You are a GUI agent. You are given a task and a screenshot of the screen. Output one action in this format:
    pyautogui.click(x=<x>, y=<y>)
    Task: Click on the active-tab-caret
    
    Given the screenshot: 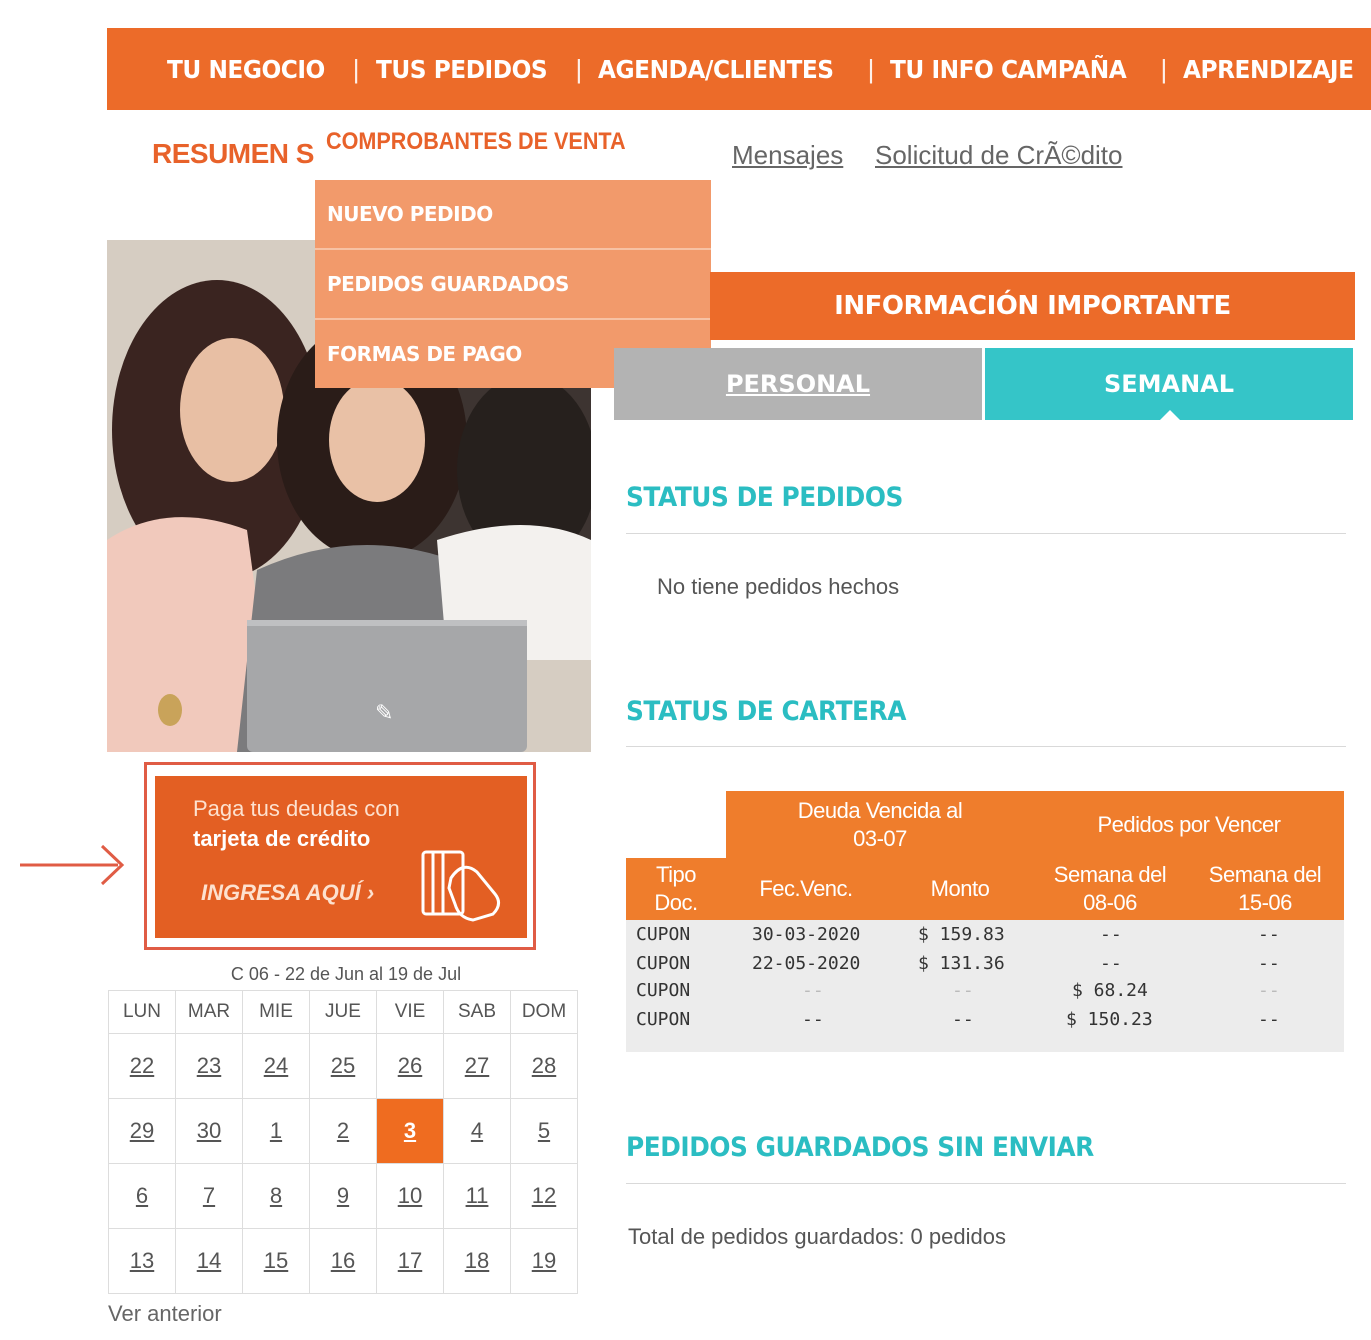 What is the action you would take?
    pyautogui.click(x=1170, y=415)
    